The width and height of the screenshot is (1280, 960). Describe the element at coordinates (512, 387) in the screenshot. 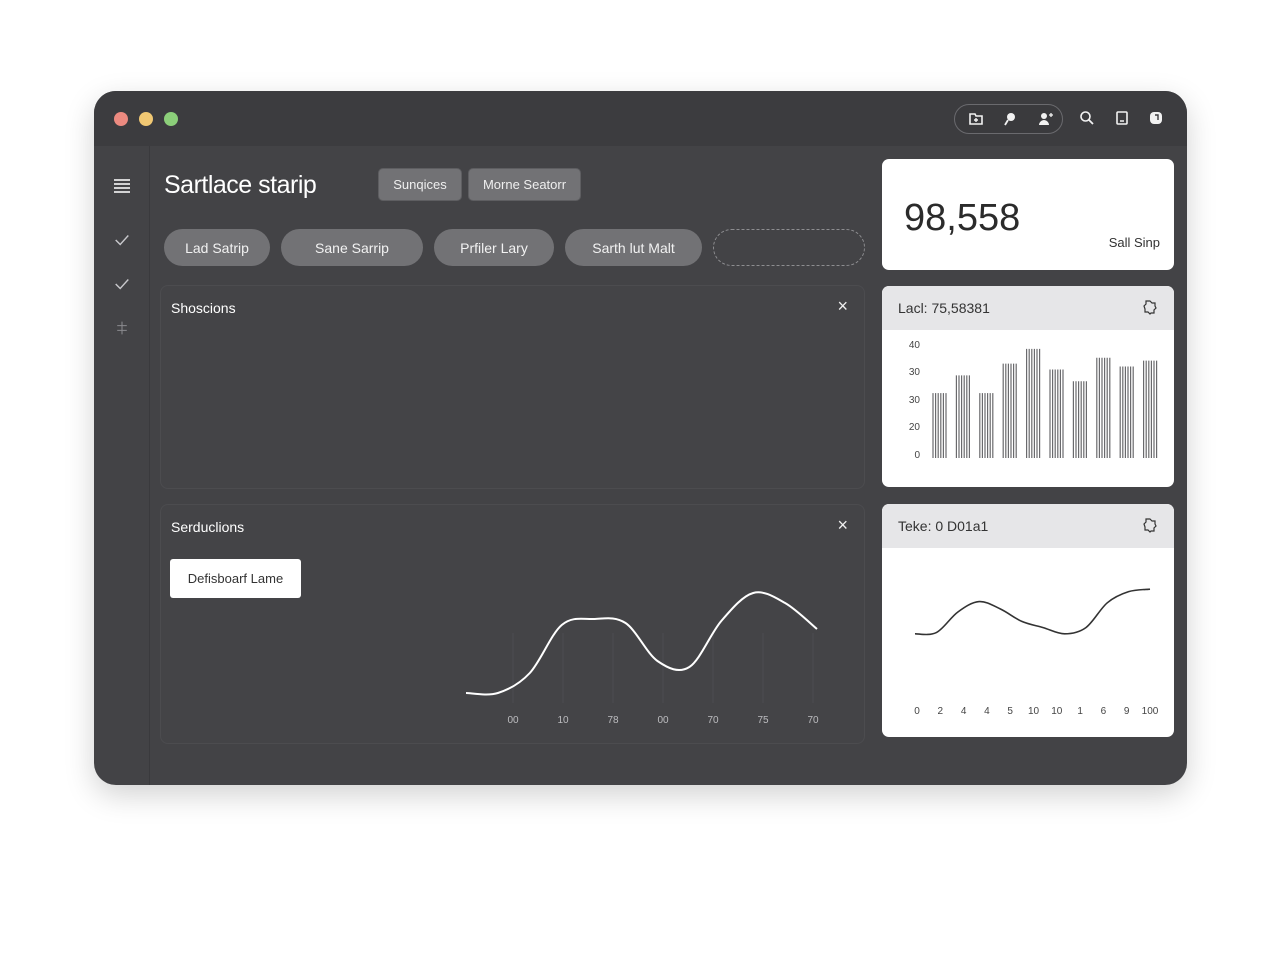

I see `top-panel: Shoscions ×` at that location.